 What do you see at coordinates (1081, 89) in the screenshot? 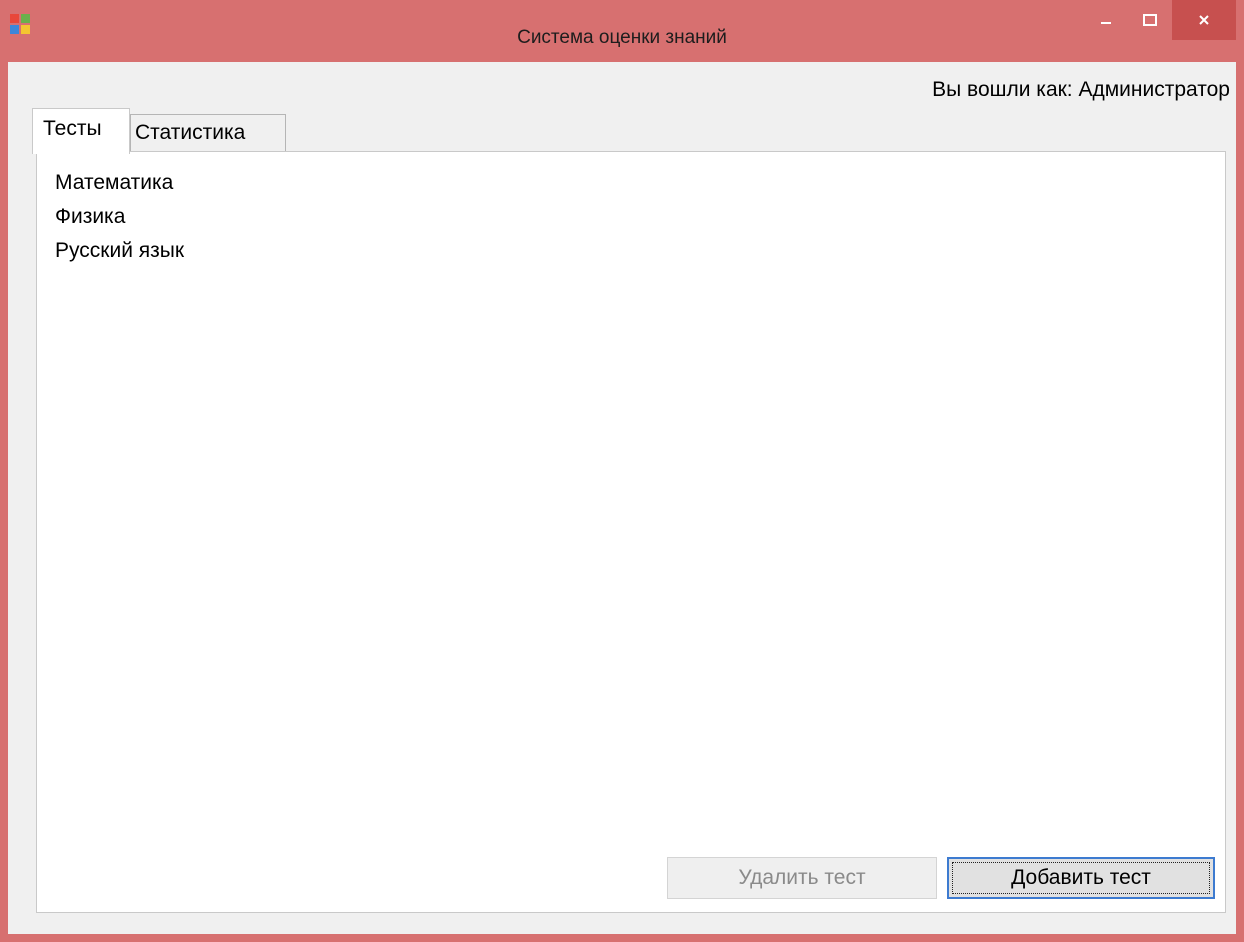
I see `logged-in-user-label: Вы вошли как: Администратор` at bounding box center [1081, 89].